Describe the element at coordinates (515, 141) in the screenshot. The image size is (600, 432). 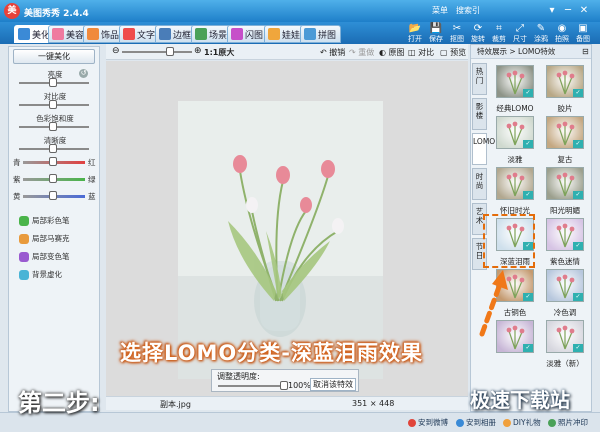
I see `effect-thumbnail: ✓ 淡雅` at that location.